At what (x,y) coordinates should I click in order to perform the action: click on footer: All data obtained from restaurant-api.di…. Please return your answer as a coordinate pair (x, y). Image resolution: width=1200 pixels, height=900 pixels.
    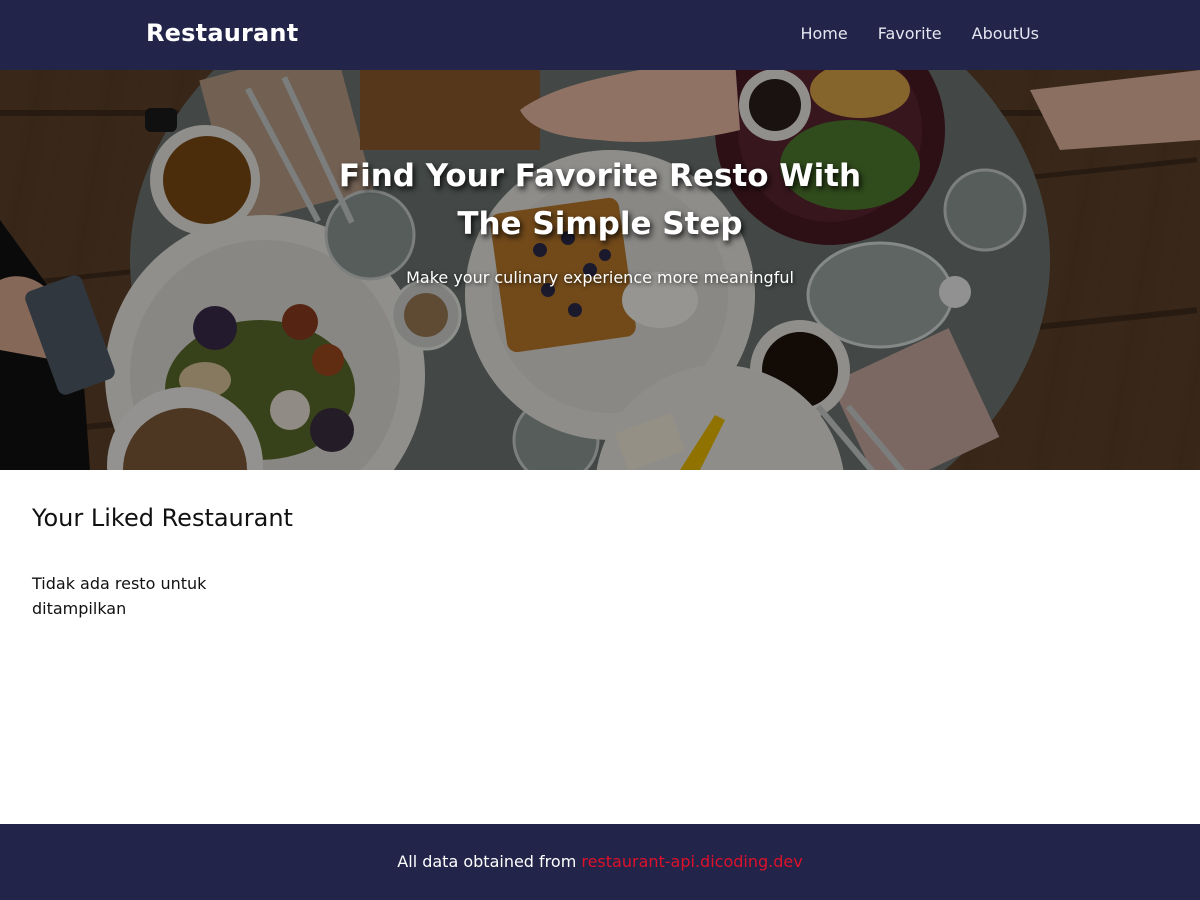
    Looking at the image, I should click on (600, 862).